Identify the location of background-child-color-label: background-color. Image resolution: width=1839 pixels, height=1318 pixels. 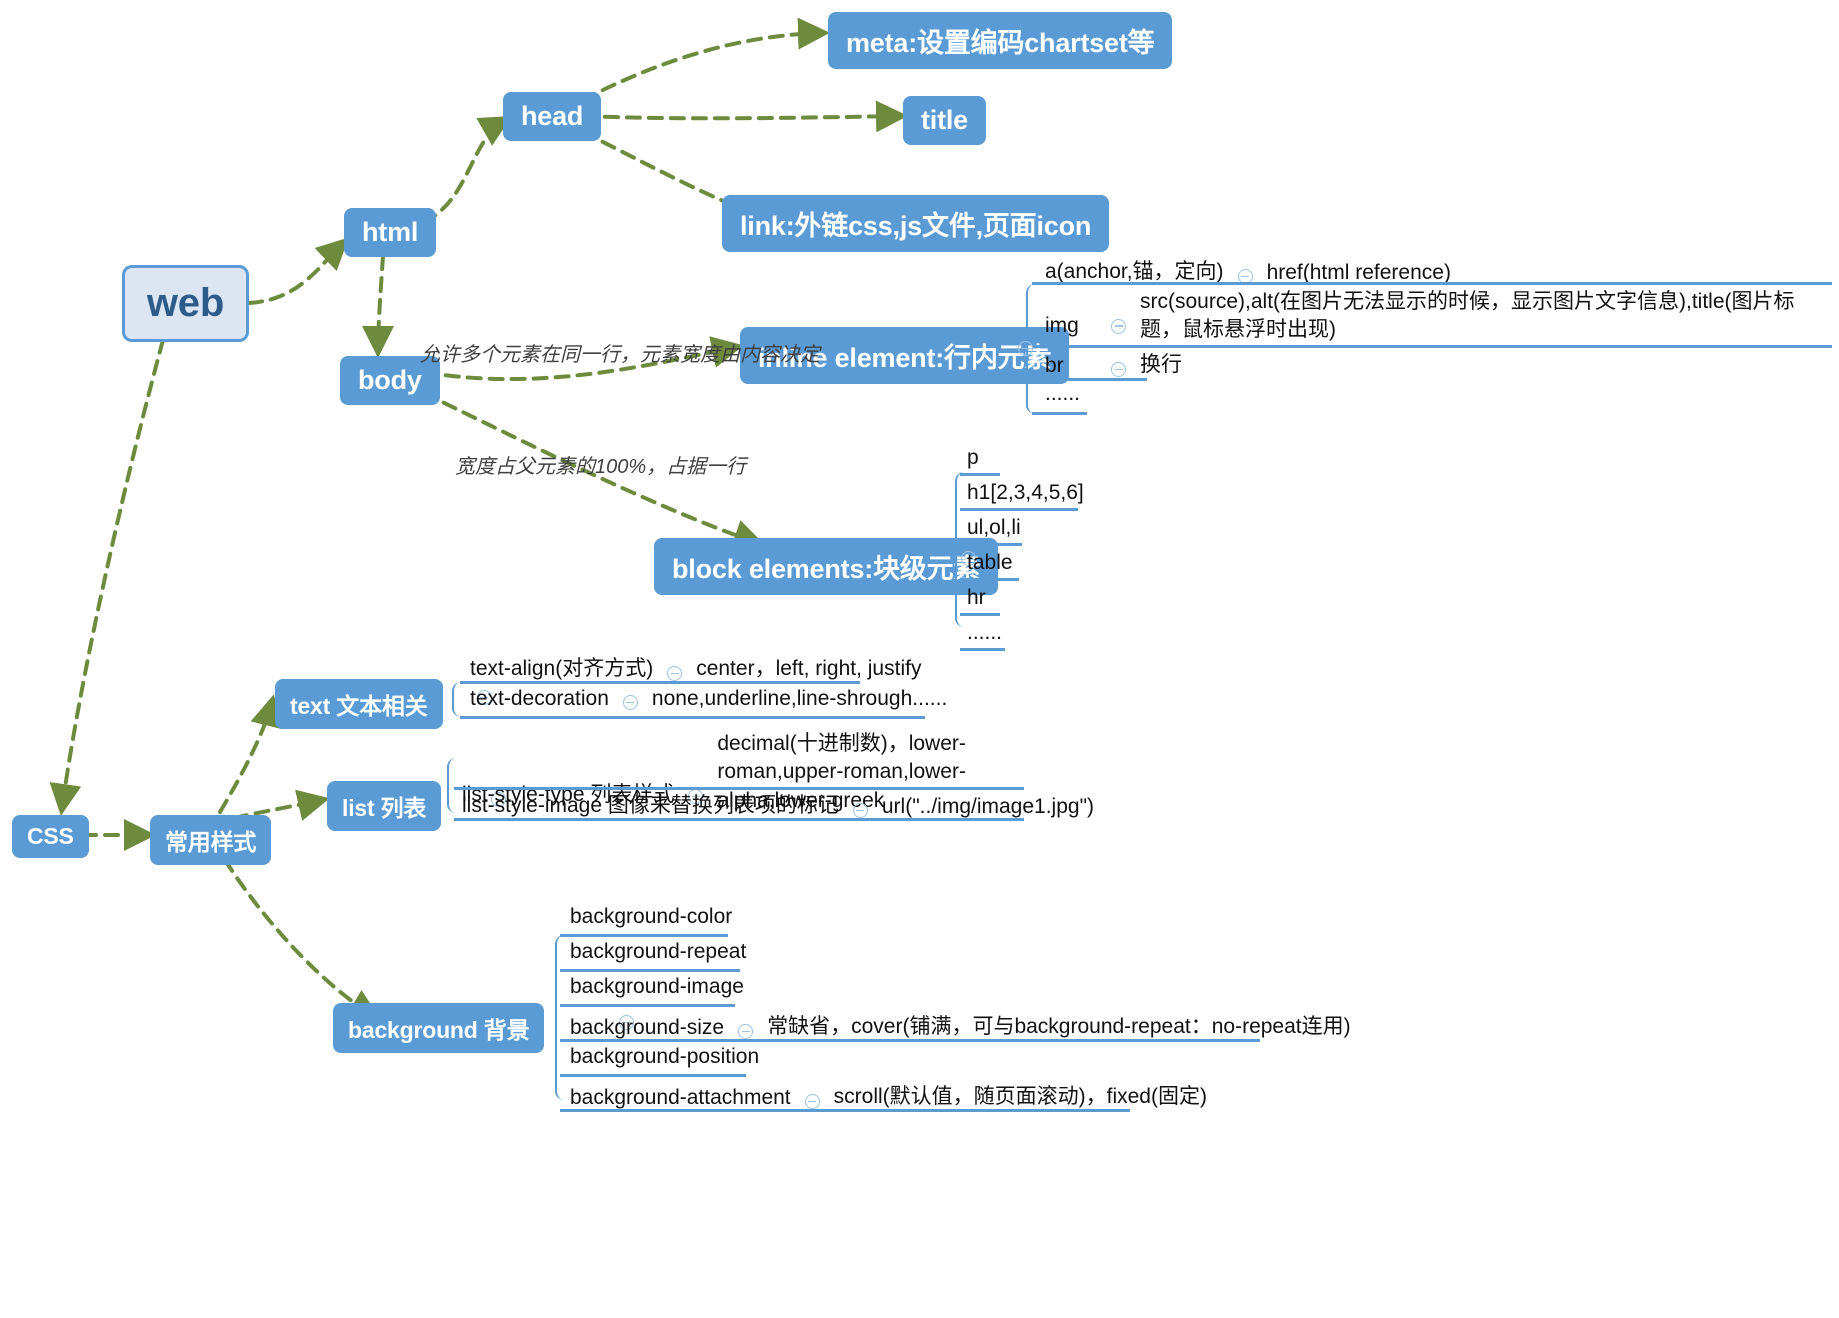
(651, 916).